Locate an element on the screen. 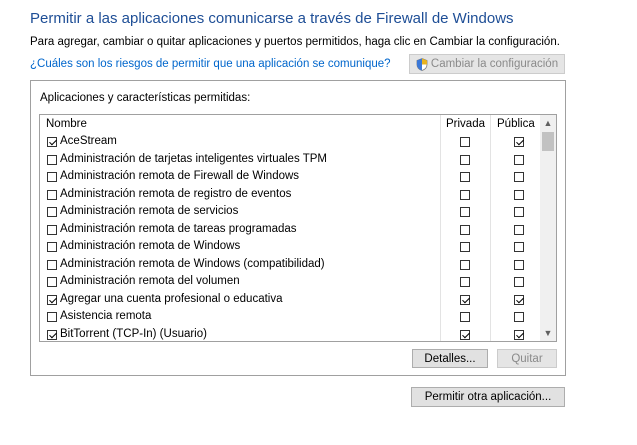  vertical-scrollbar: ▲ ▼ is located at coordinates (548, 228).